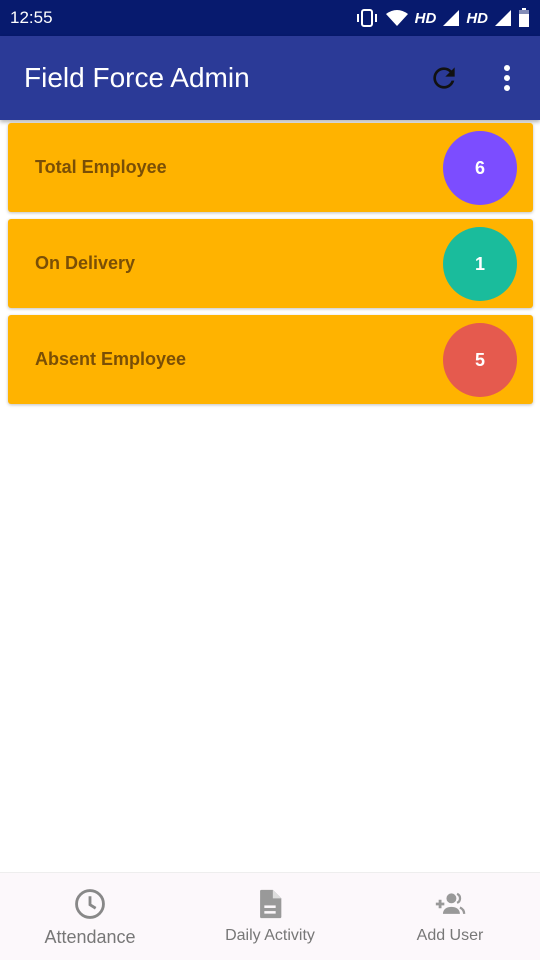 The width and height of the screenshot is (540, 960). I want to click on nav-attendance: Attendance, so click(90, 916).